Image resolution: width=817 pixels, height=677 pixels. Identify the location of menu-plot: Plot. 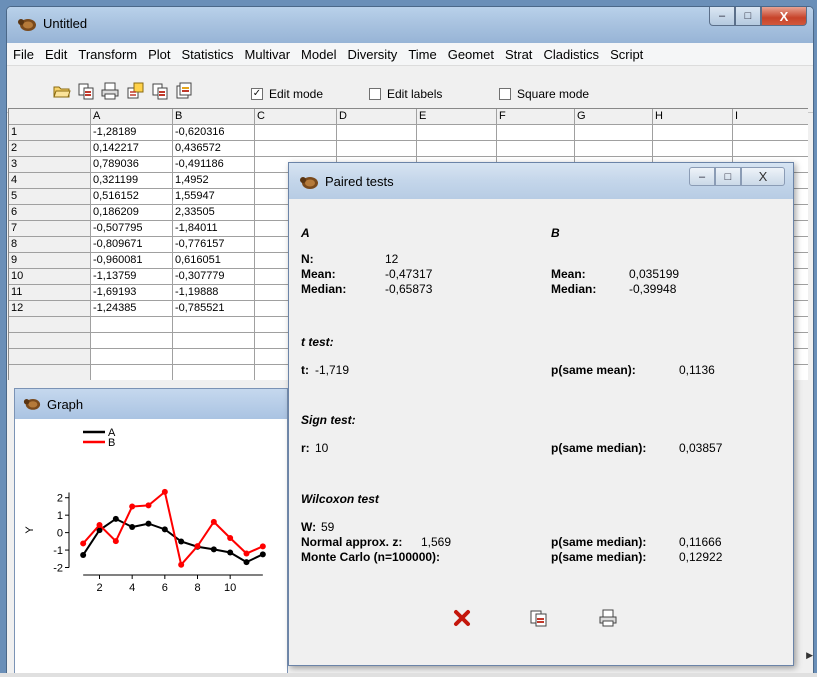
(159, 54).